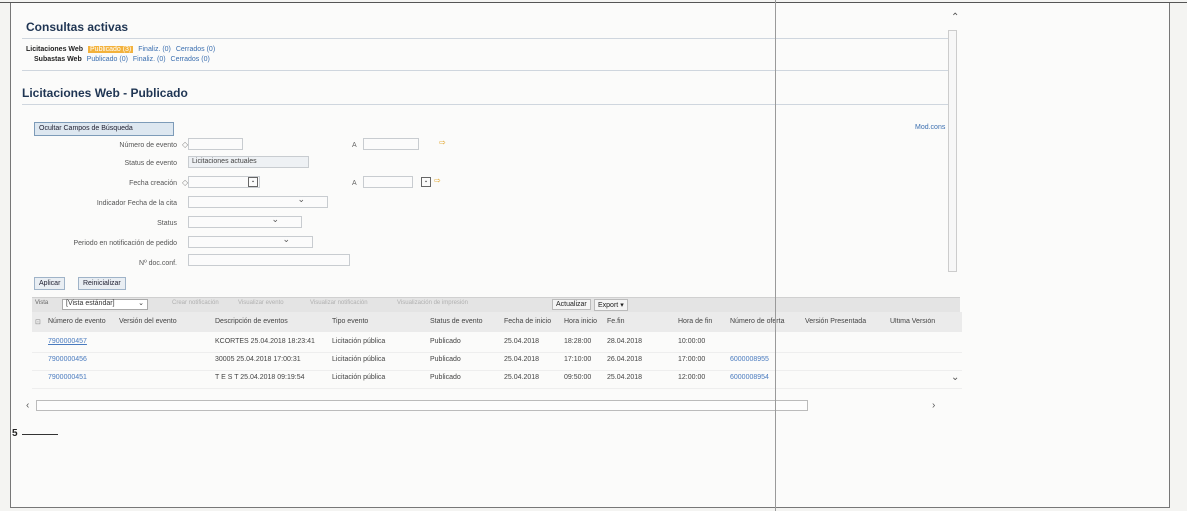  I want to click on col-hora-fin: Hora de fin, so click(695, 321).